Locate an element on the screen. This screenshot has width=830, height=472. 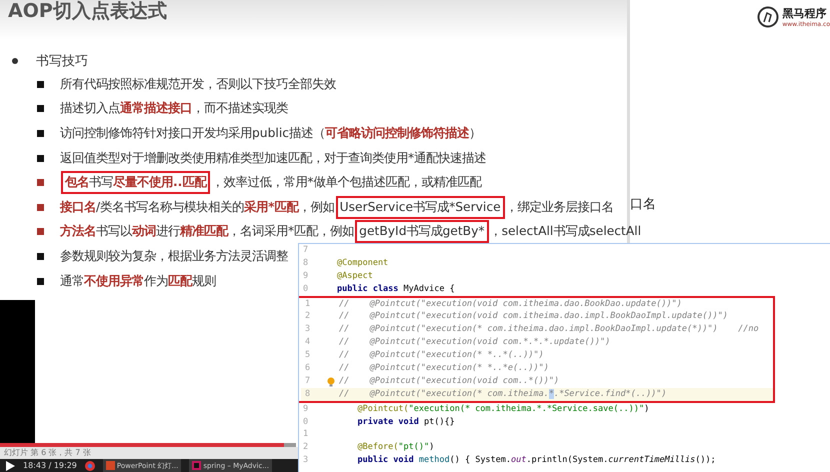
code-line: private void pt(){} is located at coordinates (405, 422).